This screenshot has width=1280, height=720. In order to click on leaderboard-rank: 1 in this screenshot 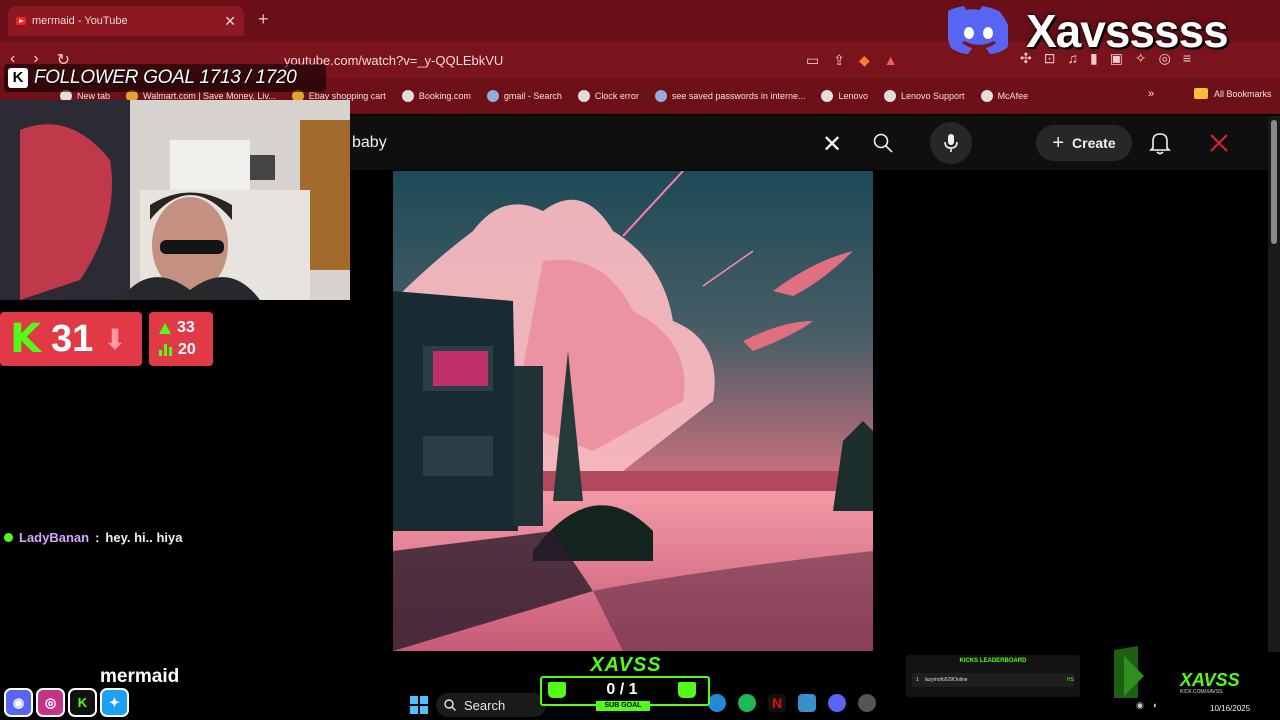, I will do `click(917, 680)`.